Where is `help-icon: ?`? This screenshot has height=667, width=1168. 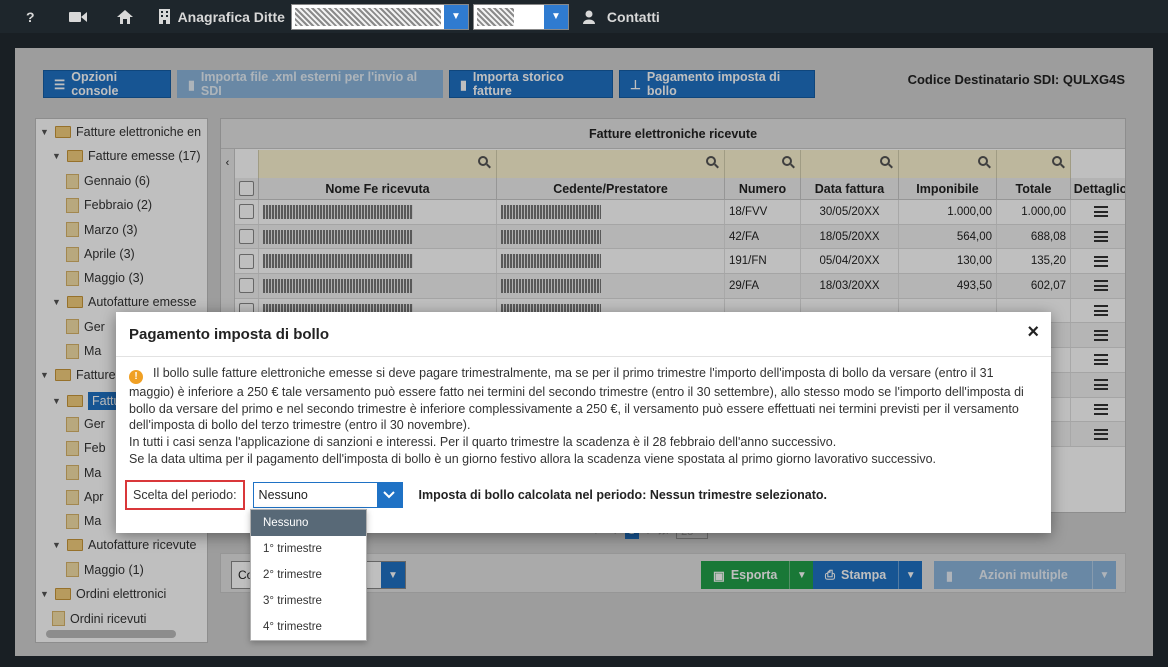 help-icon: ? is located at coordinates (30, 16).